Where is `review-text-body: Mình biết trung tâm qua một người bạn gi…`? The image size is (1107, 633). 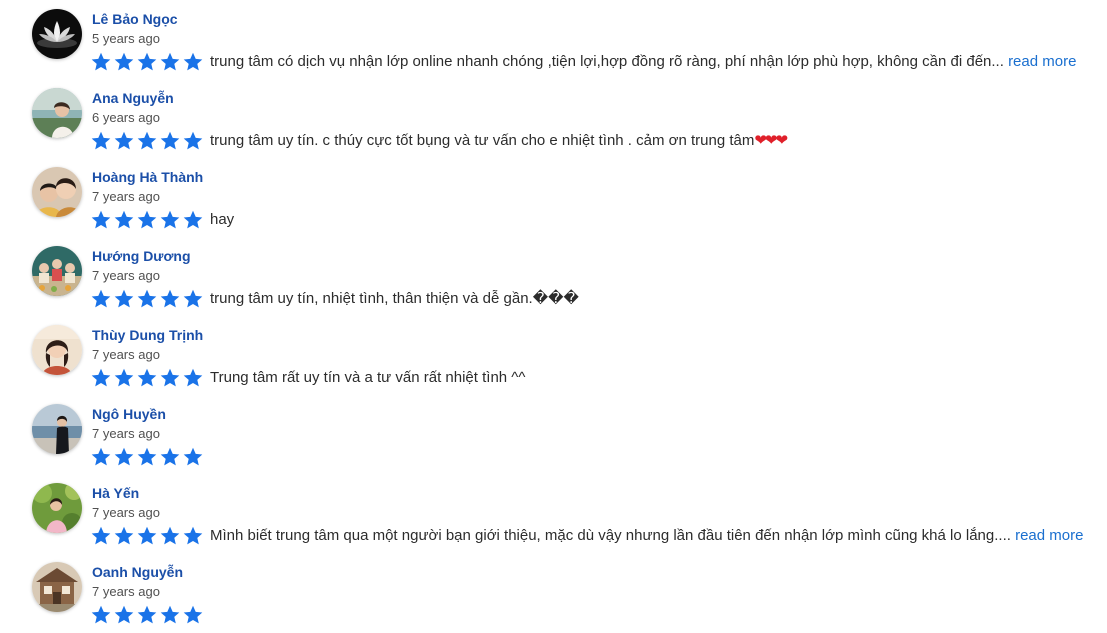 review-text-body: Mình biết trung tâm qua một người bạn gi… is located at coordinates (610, 535).